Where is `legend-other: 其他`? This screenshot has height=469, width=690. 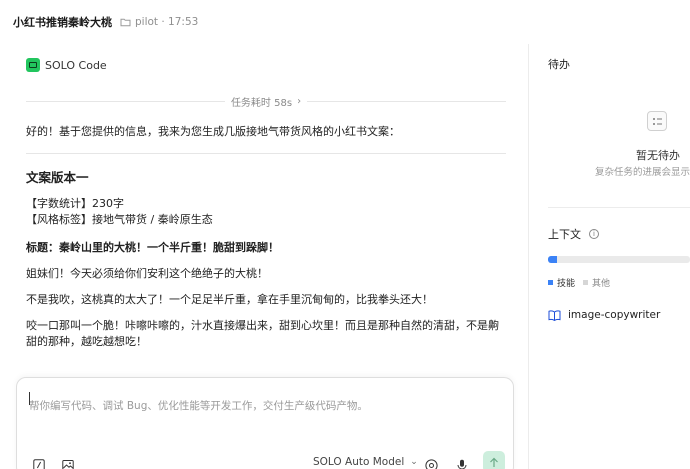 legend-other: 其他 is located at coordinates (596, 282).